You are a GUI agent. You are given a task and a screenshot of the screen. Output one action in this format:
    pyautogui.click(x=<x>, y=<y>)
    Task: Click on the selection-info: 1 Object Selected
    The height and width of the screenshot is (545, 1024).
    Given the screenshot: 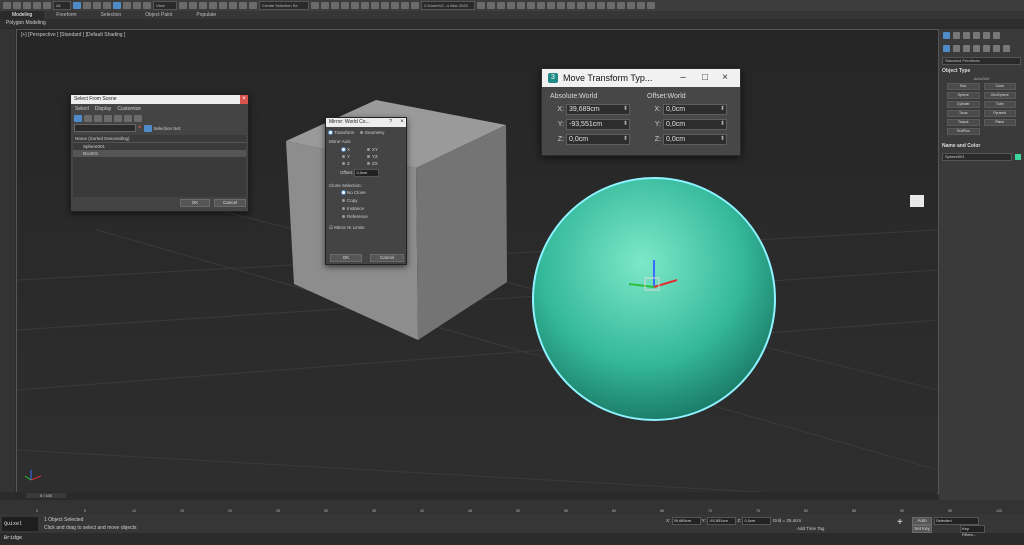 What is the action you would take?
    pyautogui.click(x=63, y=520)
    